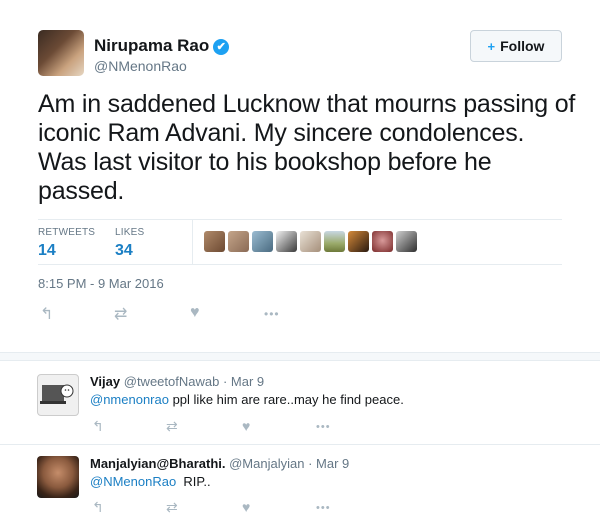  What do you see at coordinates (105, 381) in the screenshot?
I see `reply-author-name: Vijay` at bounding box center [105, 381].